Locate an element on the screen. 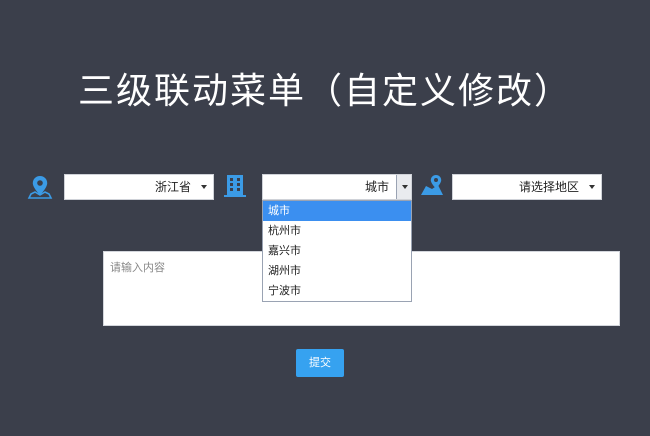 The height and width of the screenshot is (436, 650). city-dropdown-list: 城市 杭州市 嘉兴市 湖州市 宁波市 is located at coordinates (337, 251).